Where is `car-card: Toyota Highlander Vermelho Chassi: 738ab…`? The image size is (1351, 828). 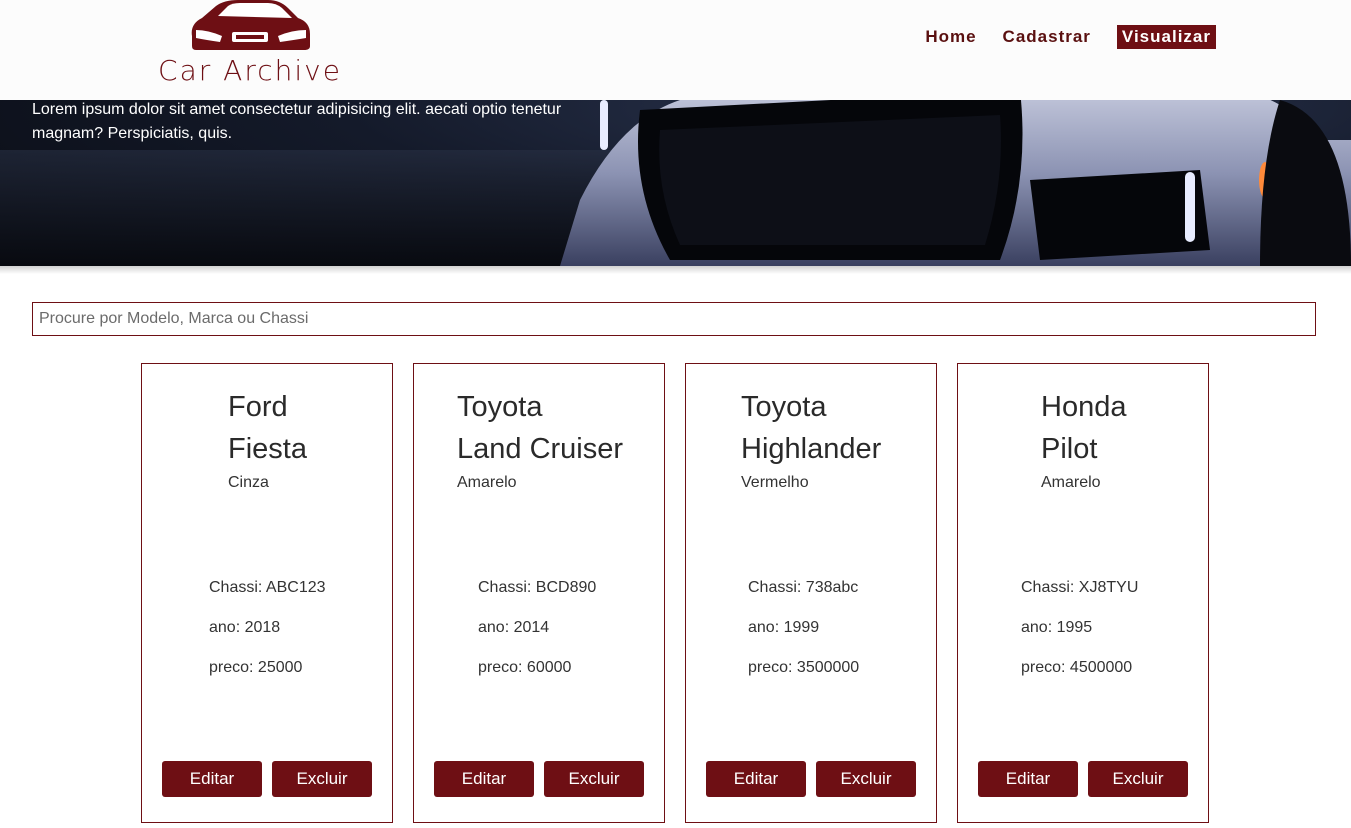
car-card: Toyota Highlander Vermelho Chassi: 738ab… is located at coordinates (811, 593).